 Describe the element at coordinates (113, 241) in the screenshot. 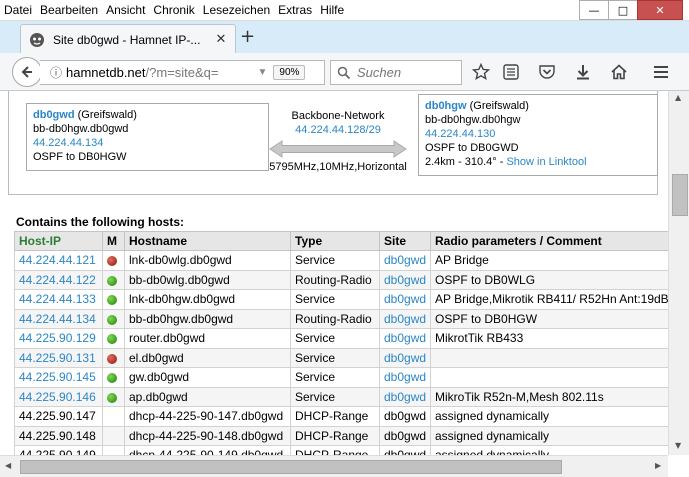

I see `column-header-m: M` at that location.